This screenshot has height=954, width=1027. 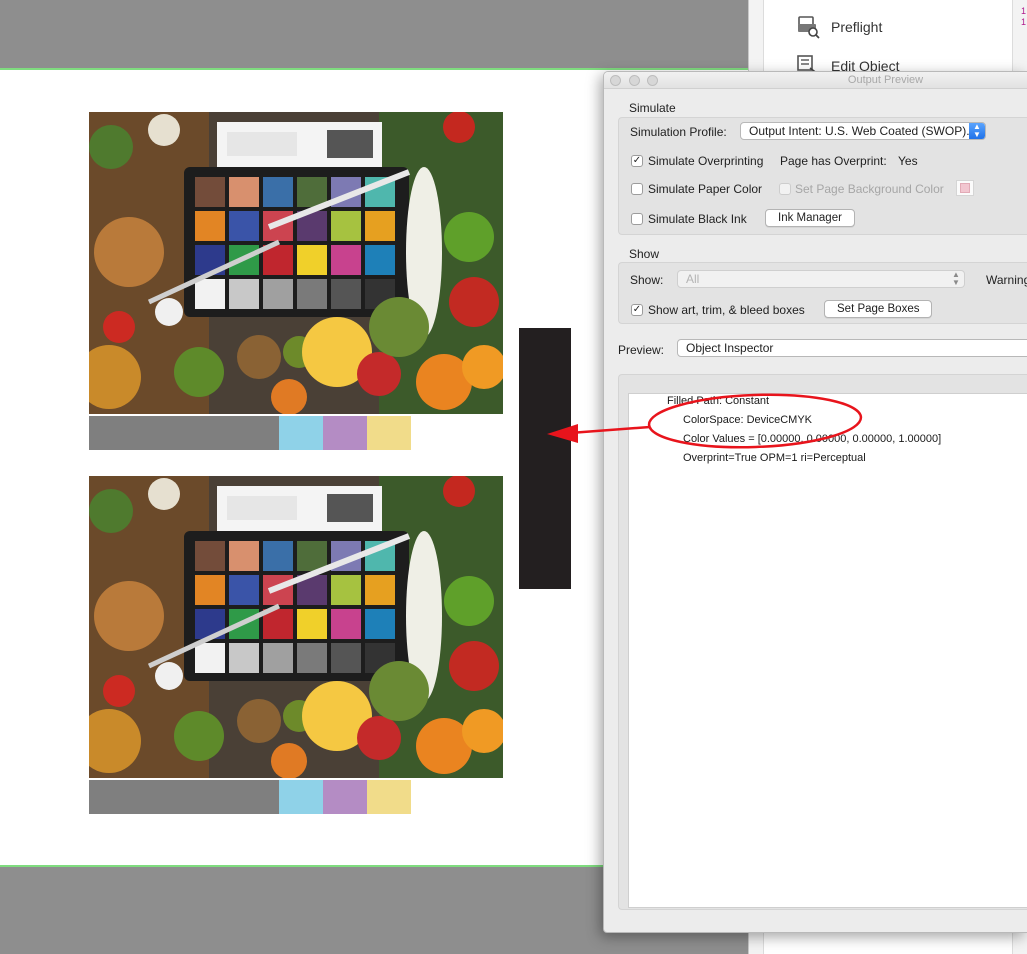 What do you see at coordinates (785, 189) in the screenshot?
I see `set-page-background-checkbox` at bounding box center [785, 189].